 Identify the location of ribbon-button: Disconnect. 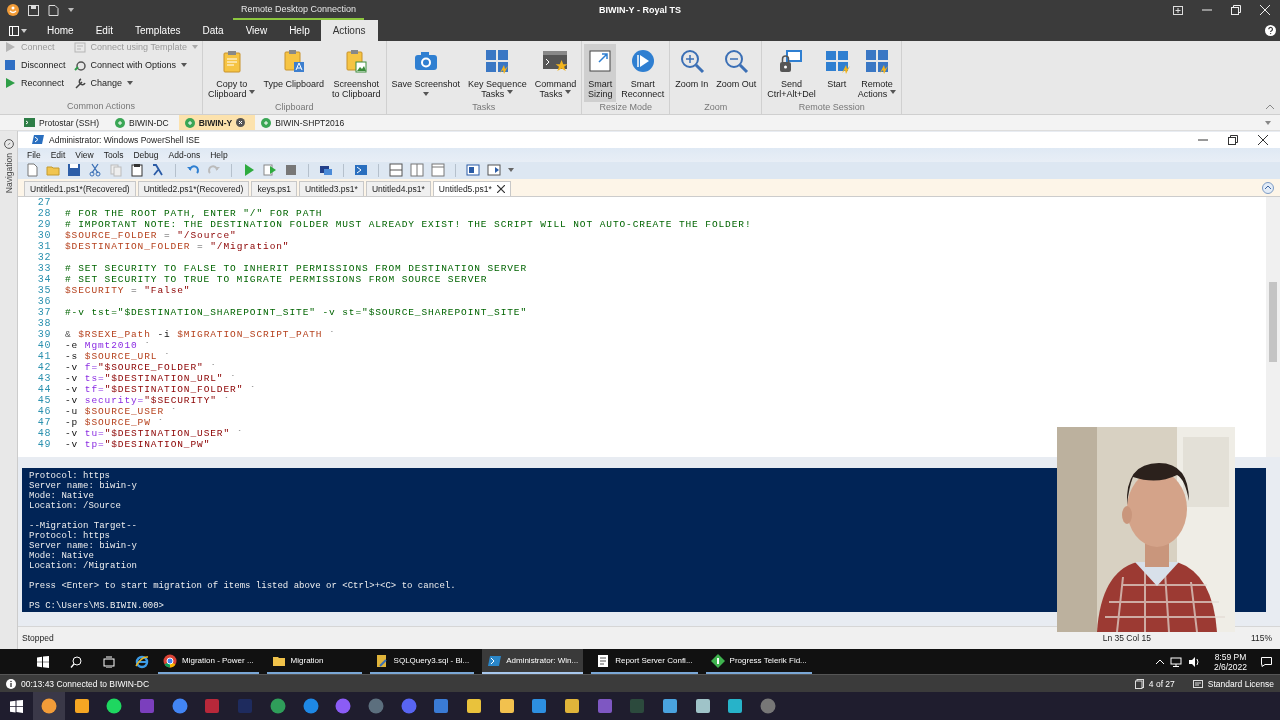
(35, 65).